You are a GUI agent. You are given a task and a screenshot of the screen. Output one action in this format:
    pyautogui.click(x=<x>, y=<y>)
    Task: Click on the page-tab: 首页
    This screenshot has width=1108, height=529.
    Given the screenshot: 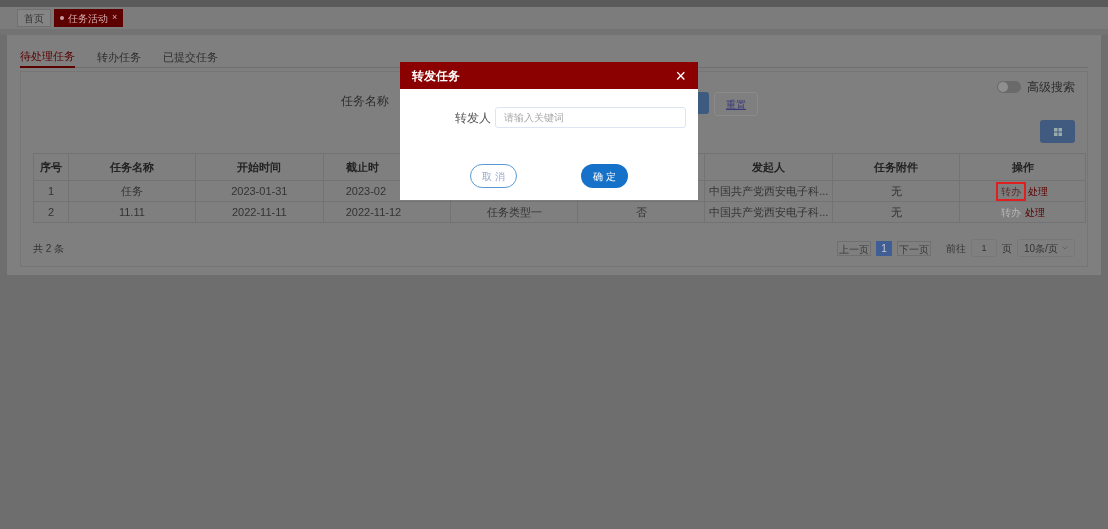 What is the action you would take?
    pyautogui.click(x=34, y=18)
    